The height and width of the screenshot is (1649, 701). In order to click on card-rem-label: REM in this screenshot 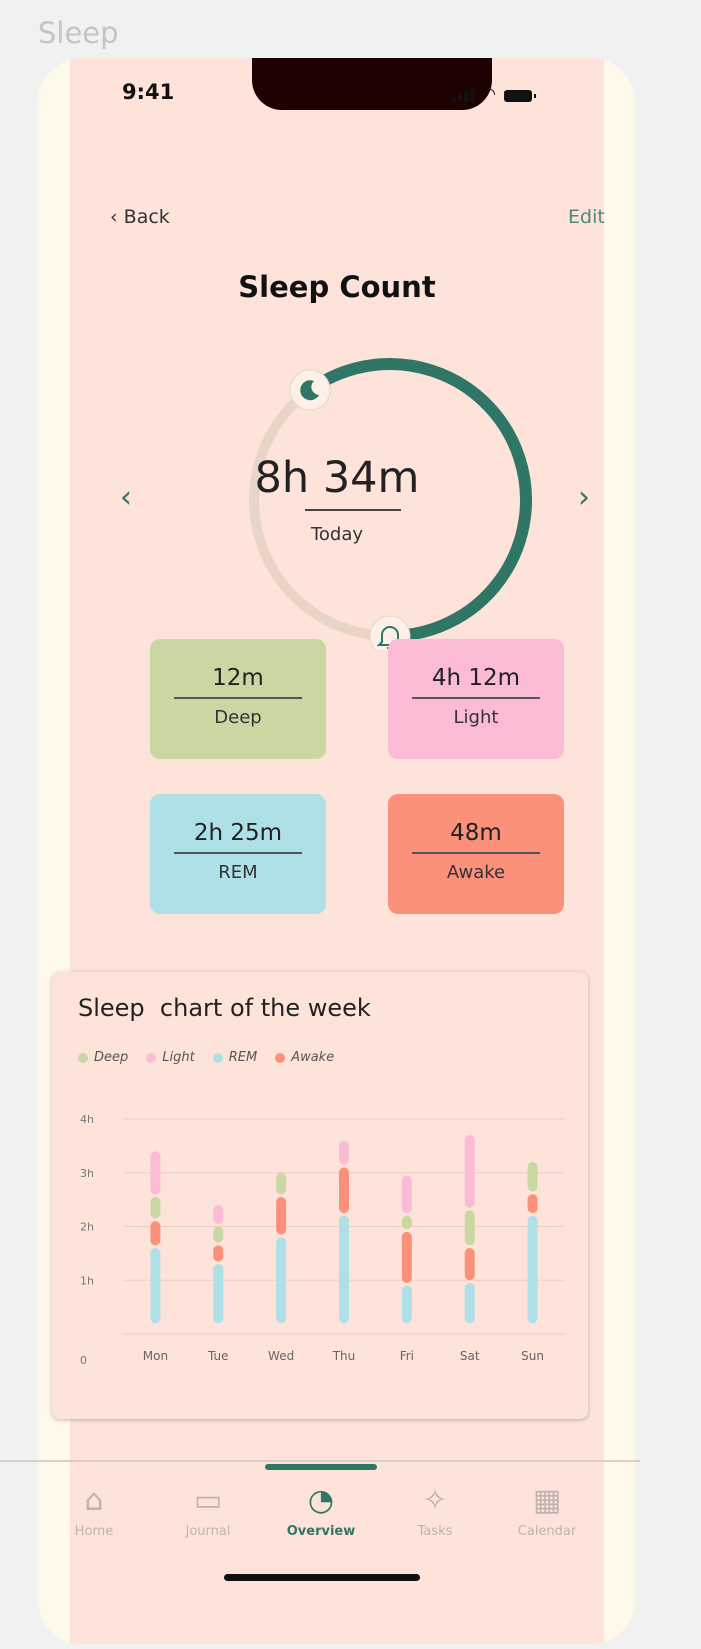, I will do `click(238, 872)`.